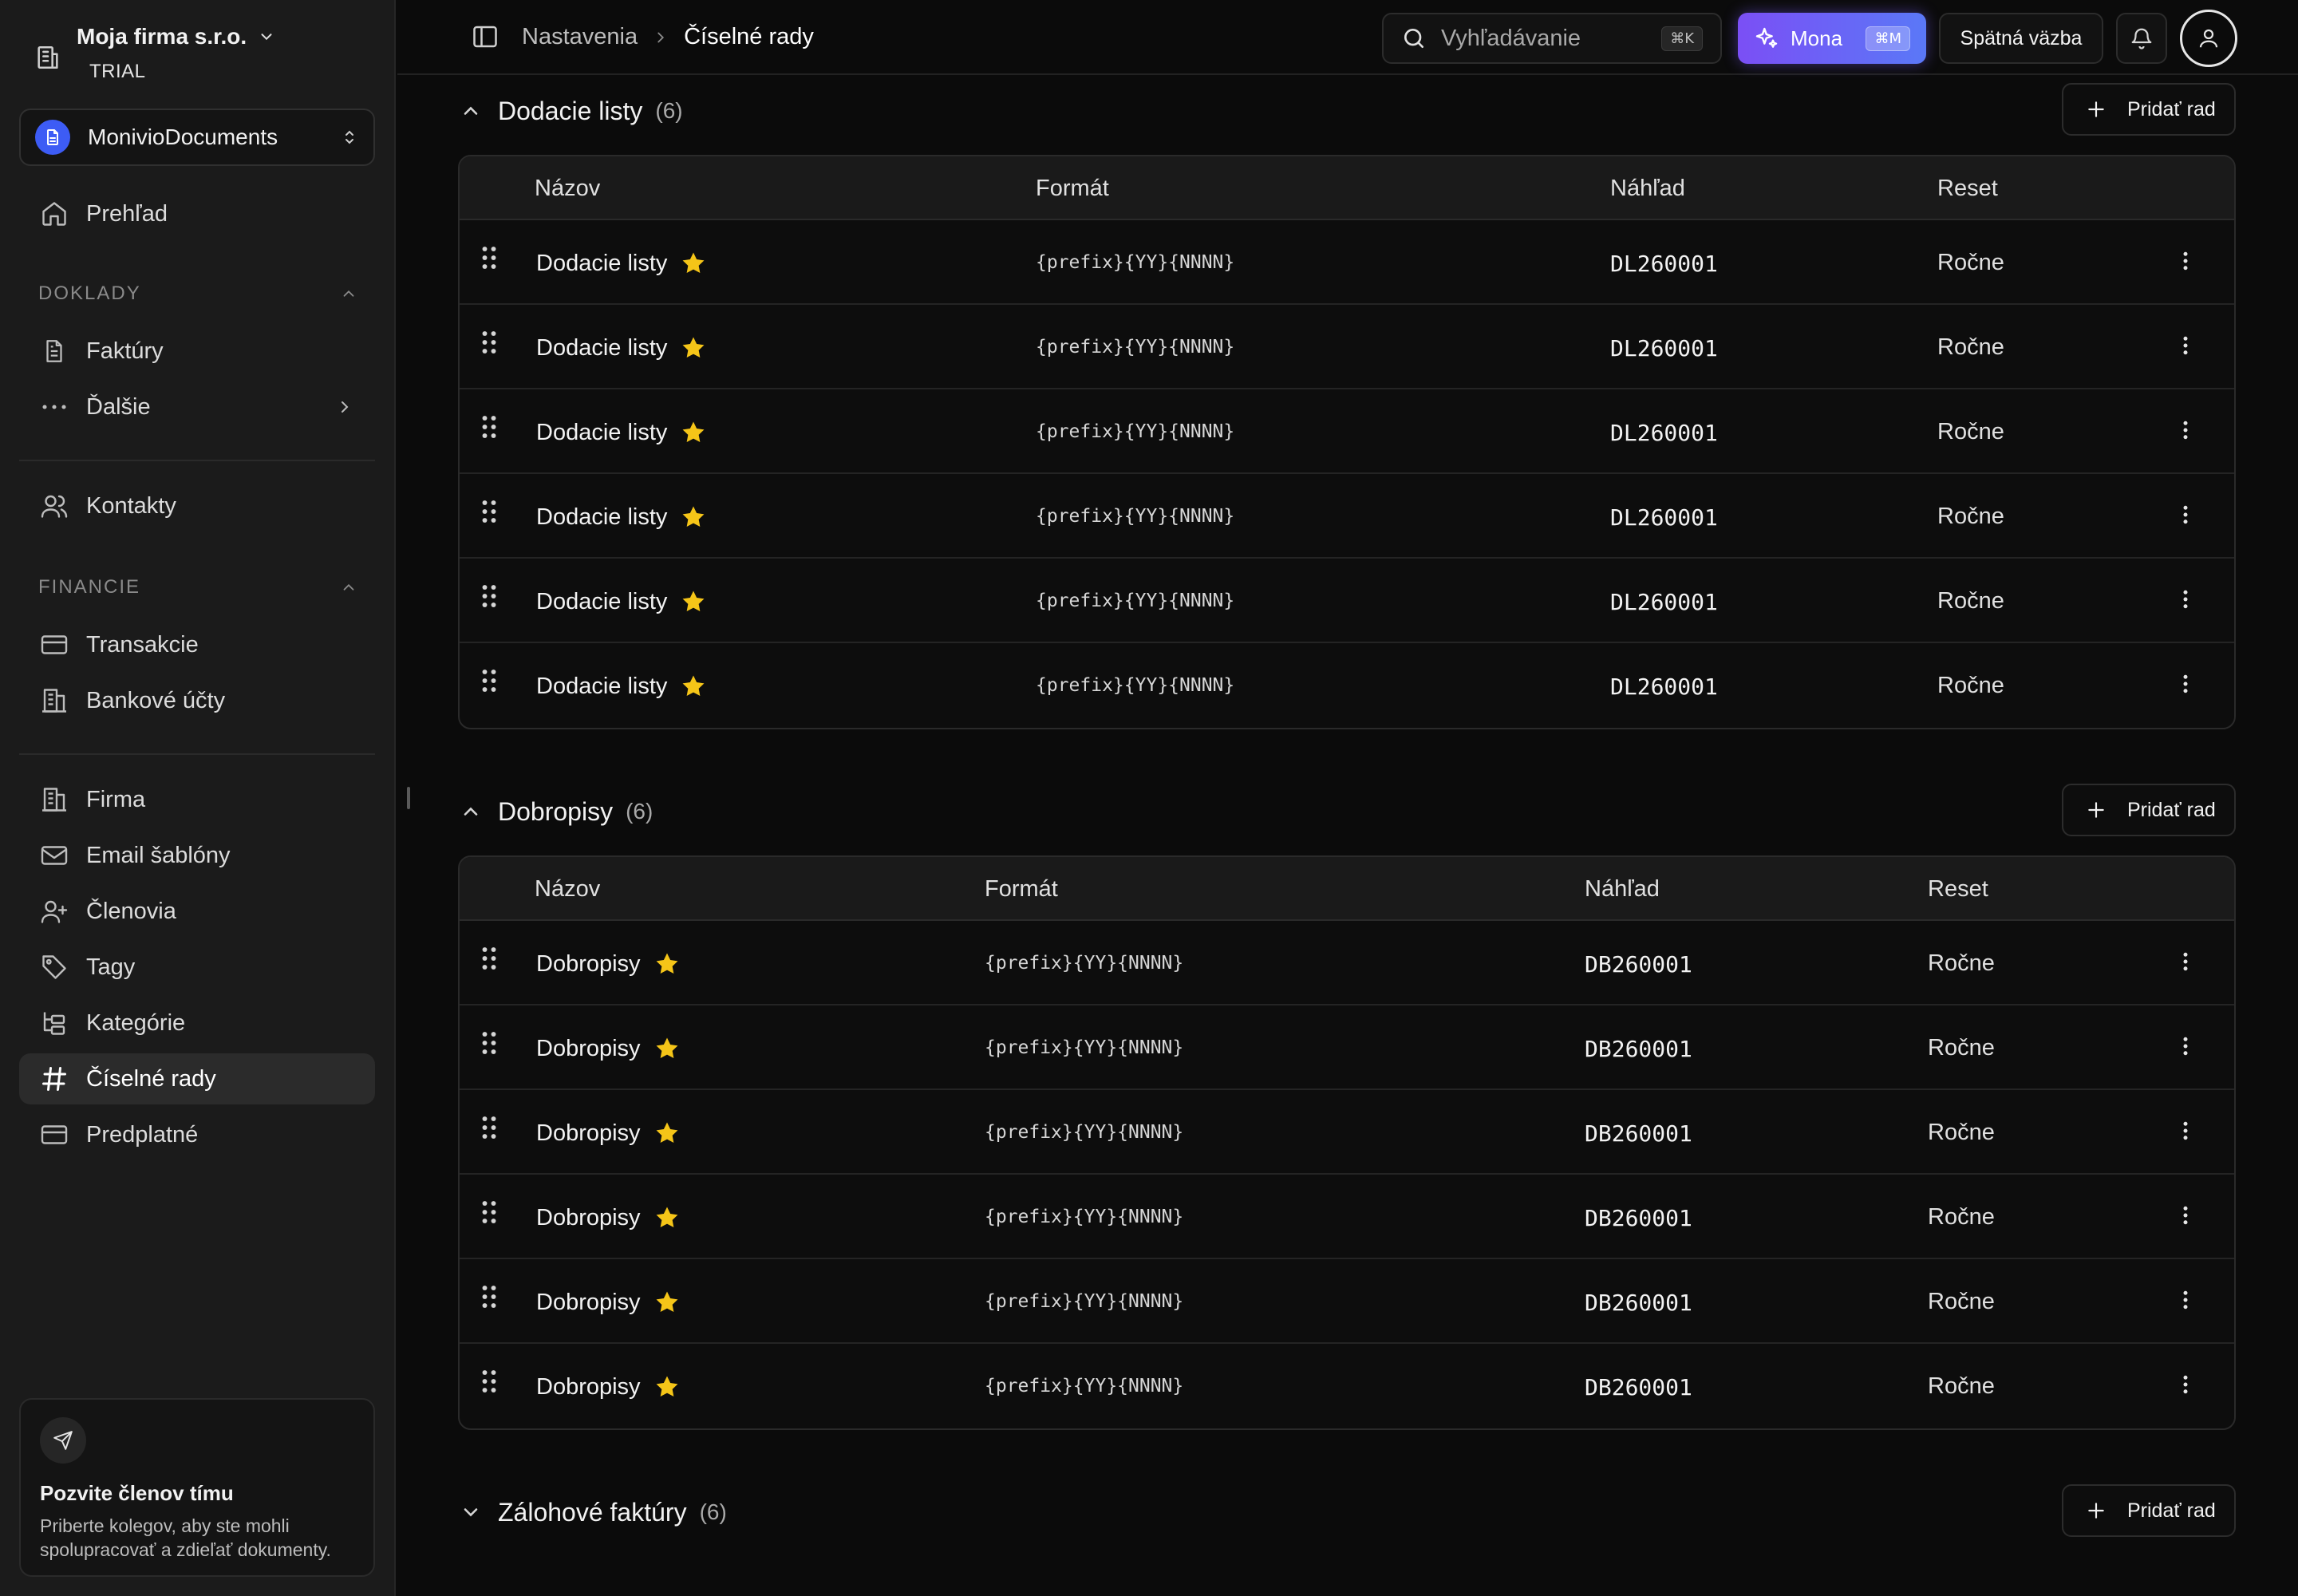 The image size is (2298, 1596). I want to click on sidebar-item-more: Ďalšie, so click(197, 407).